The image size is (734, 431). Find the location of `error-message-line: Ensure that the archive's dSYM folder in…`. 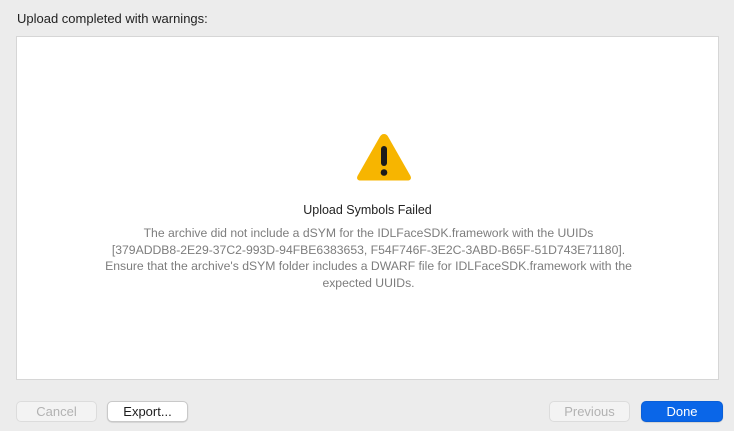

error-message-line: Ensure that the archive's dSYM folder in… is located at coordinates (368, 266).